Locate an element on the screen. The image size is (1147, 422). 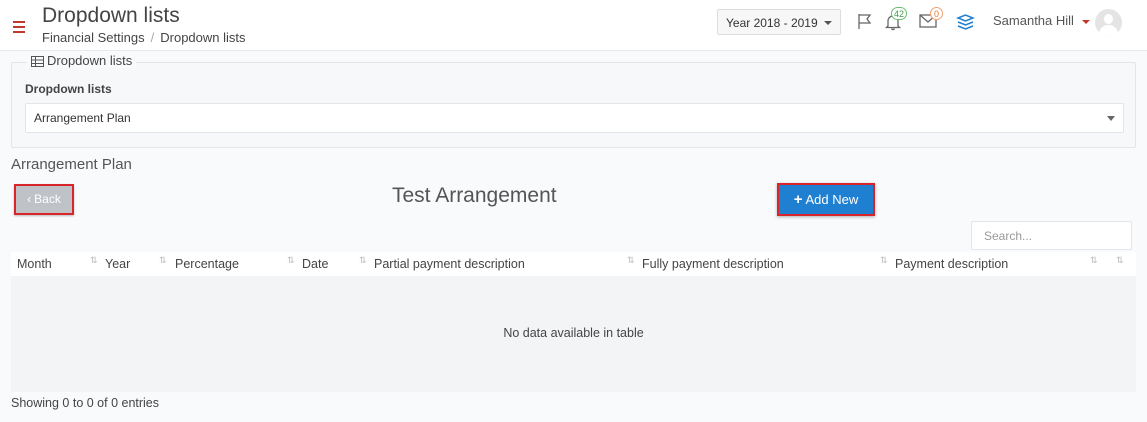
column-header-year: Year is located at coordinates (117, 264).